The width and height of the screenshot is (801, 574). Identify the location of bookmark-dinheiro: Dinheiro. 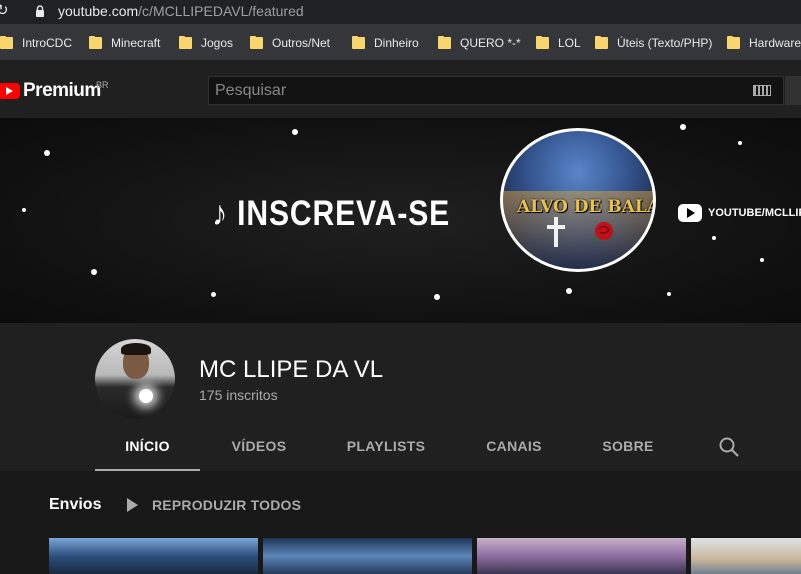
(385, 43).